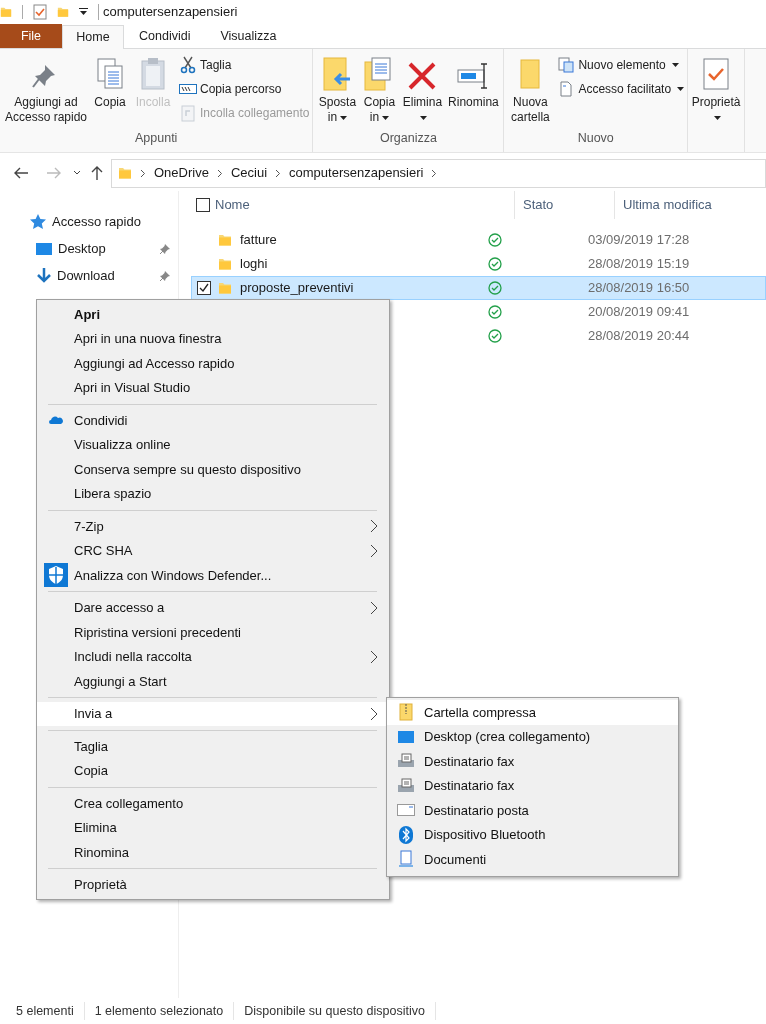 Image resolution: width=766 pixels, height=1024 pixels. What do you see at coordinates (244, 64) in the screenshot?
I see `ribbon-button: Taglia` at bounding box center [244, 64].